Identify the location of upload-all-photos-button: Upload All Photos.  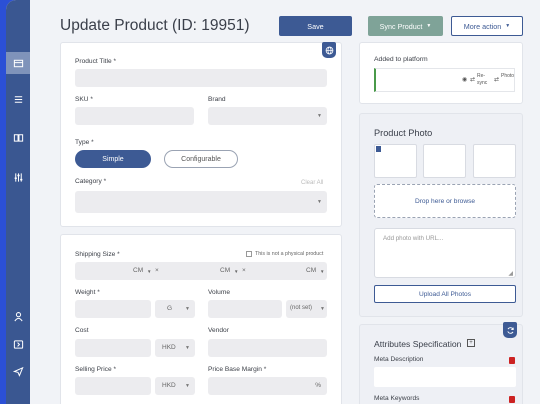
(445, 294).